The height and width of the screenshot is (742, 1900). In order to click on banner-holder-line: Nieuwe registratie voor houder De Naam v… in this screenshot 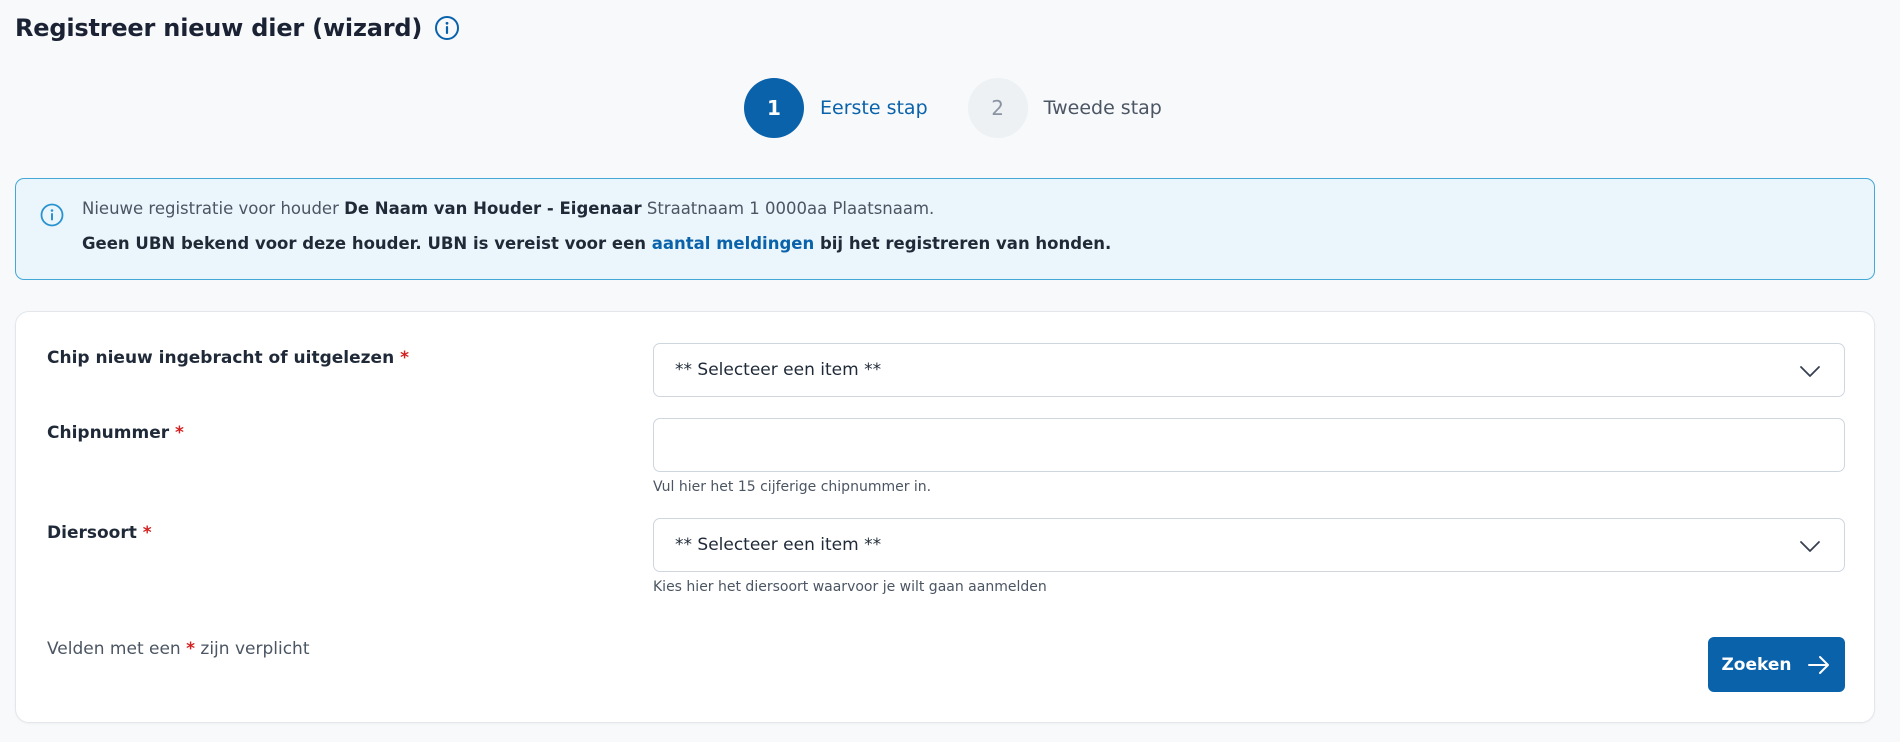, I will do `click(978, 209)`.